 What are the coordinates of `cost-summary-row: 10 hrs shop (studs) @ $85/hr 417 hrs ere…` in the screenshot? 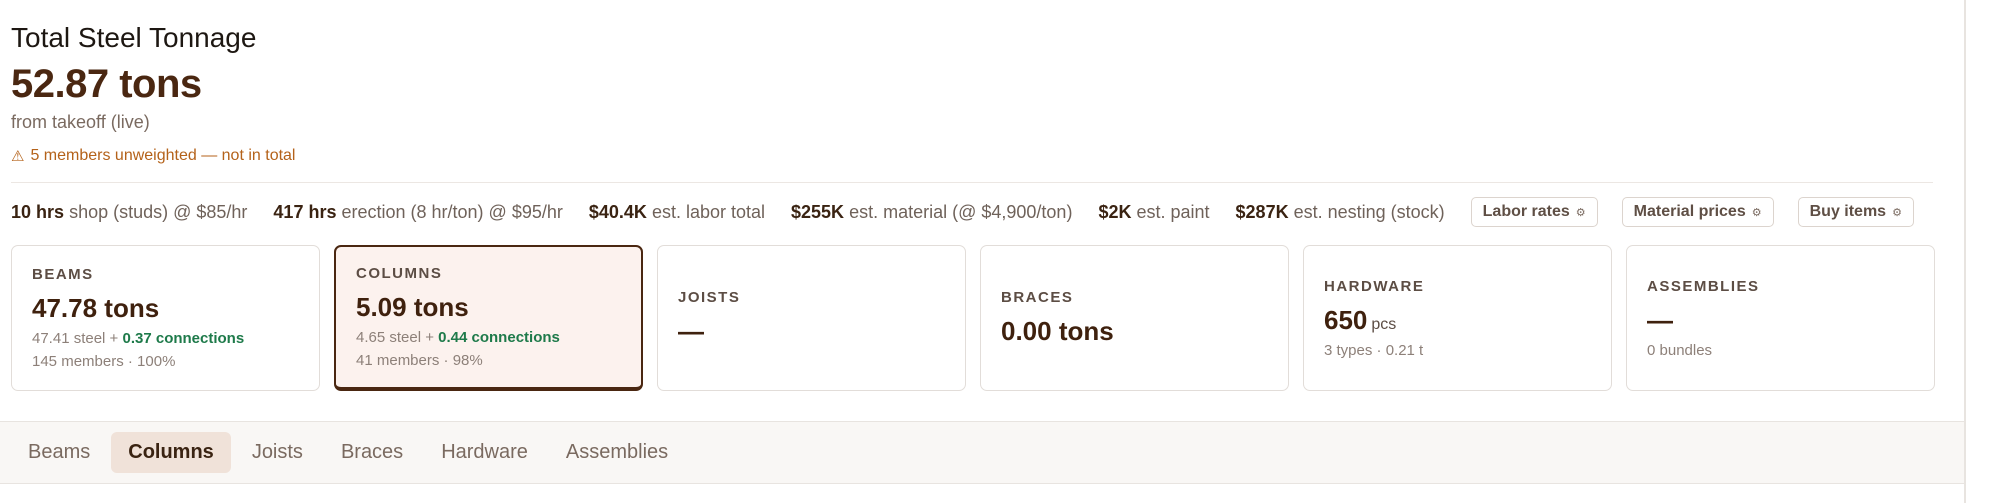 It's located at (974, 212).